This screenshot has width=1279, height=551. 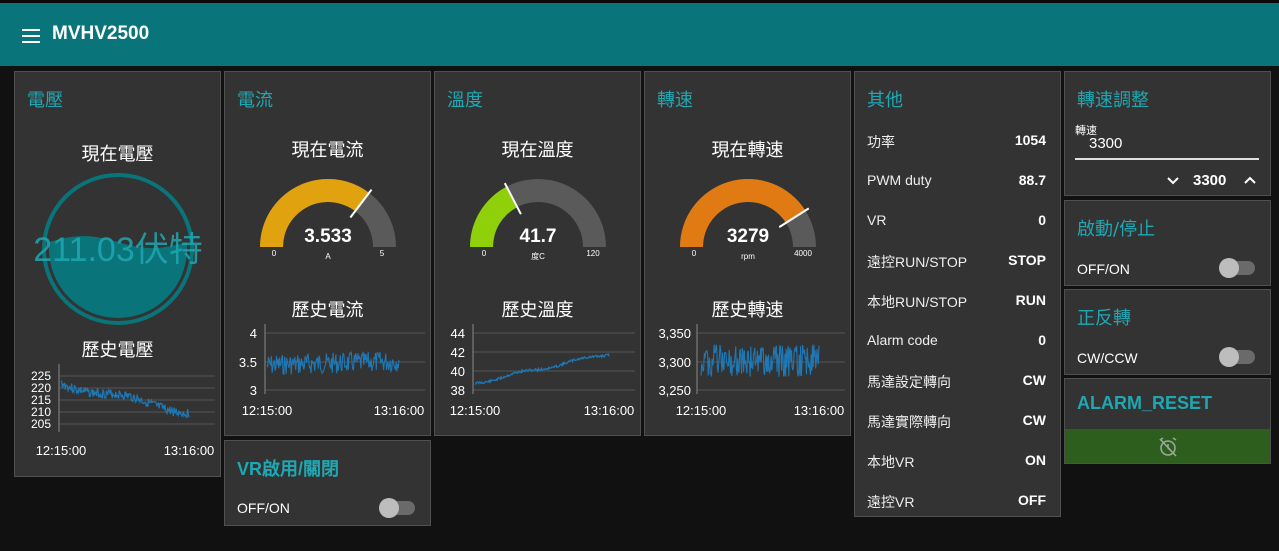 I want to click on info-row: 遠控RUN/STOP STOP, so click(x=956, y=262).